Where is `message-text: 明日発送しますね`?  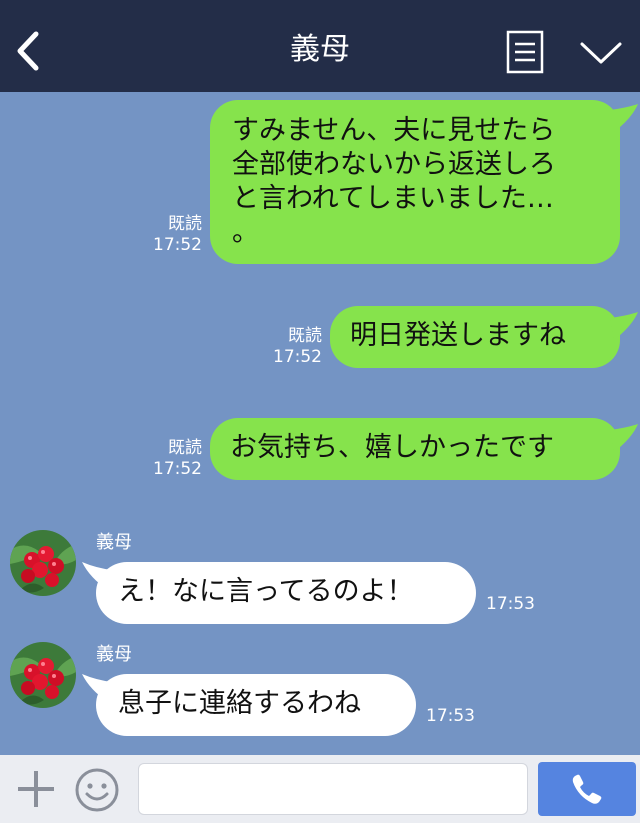 message-text: 明日発送しますね is located at coordinates (458, 335).